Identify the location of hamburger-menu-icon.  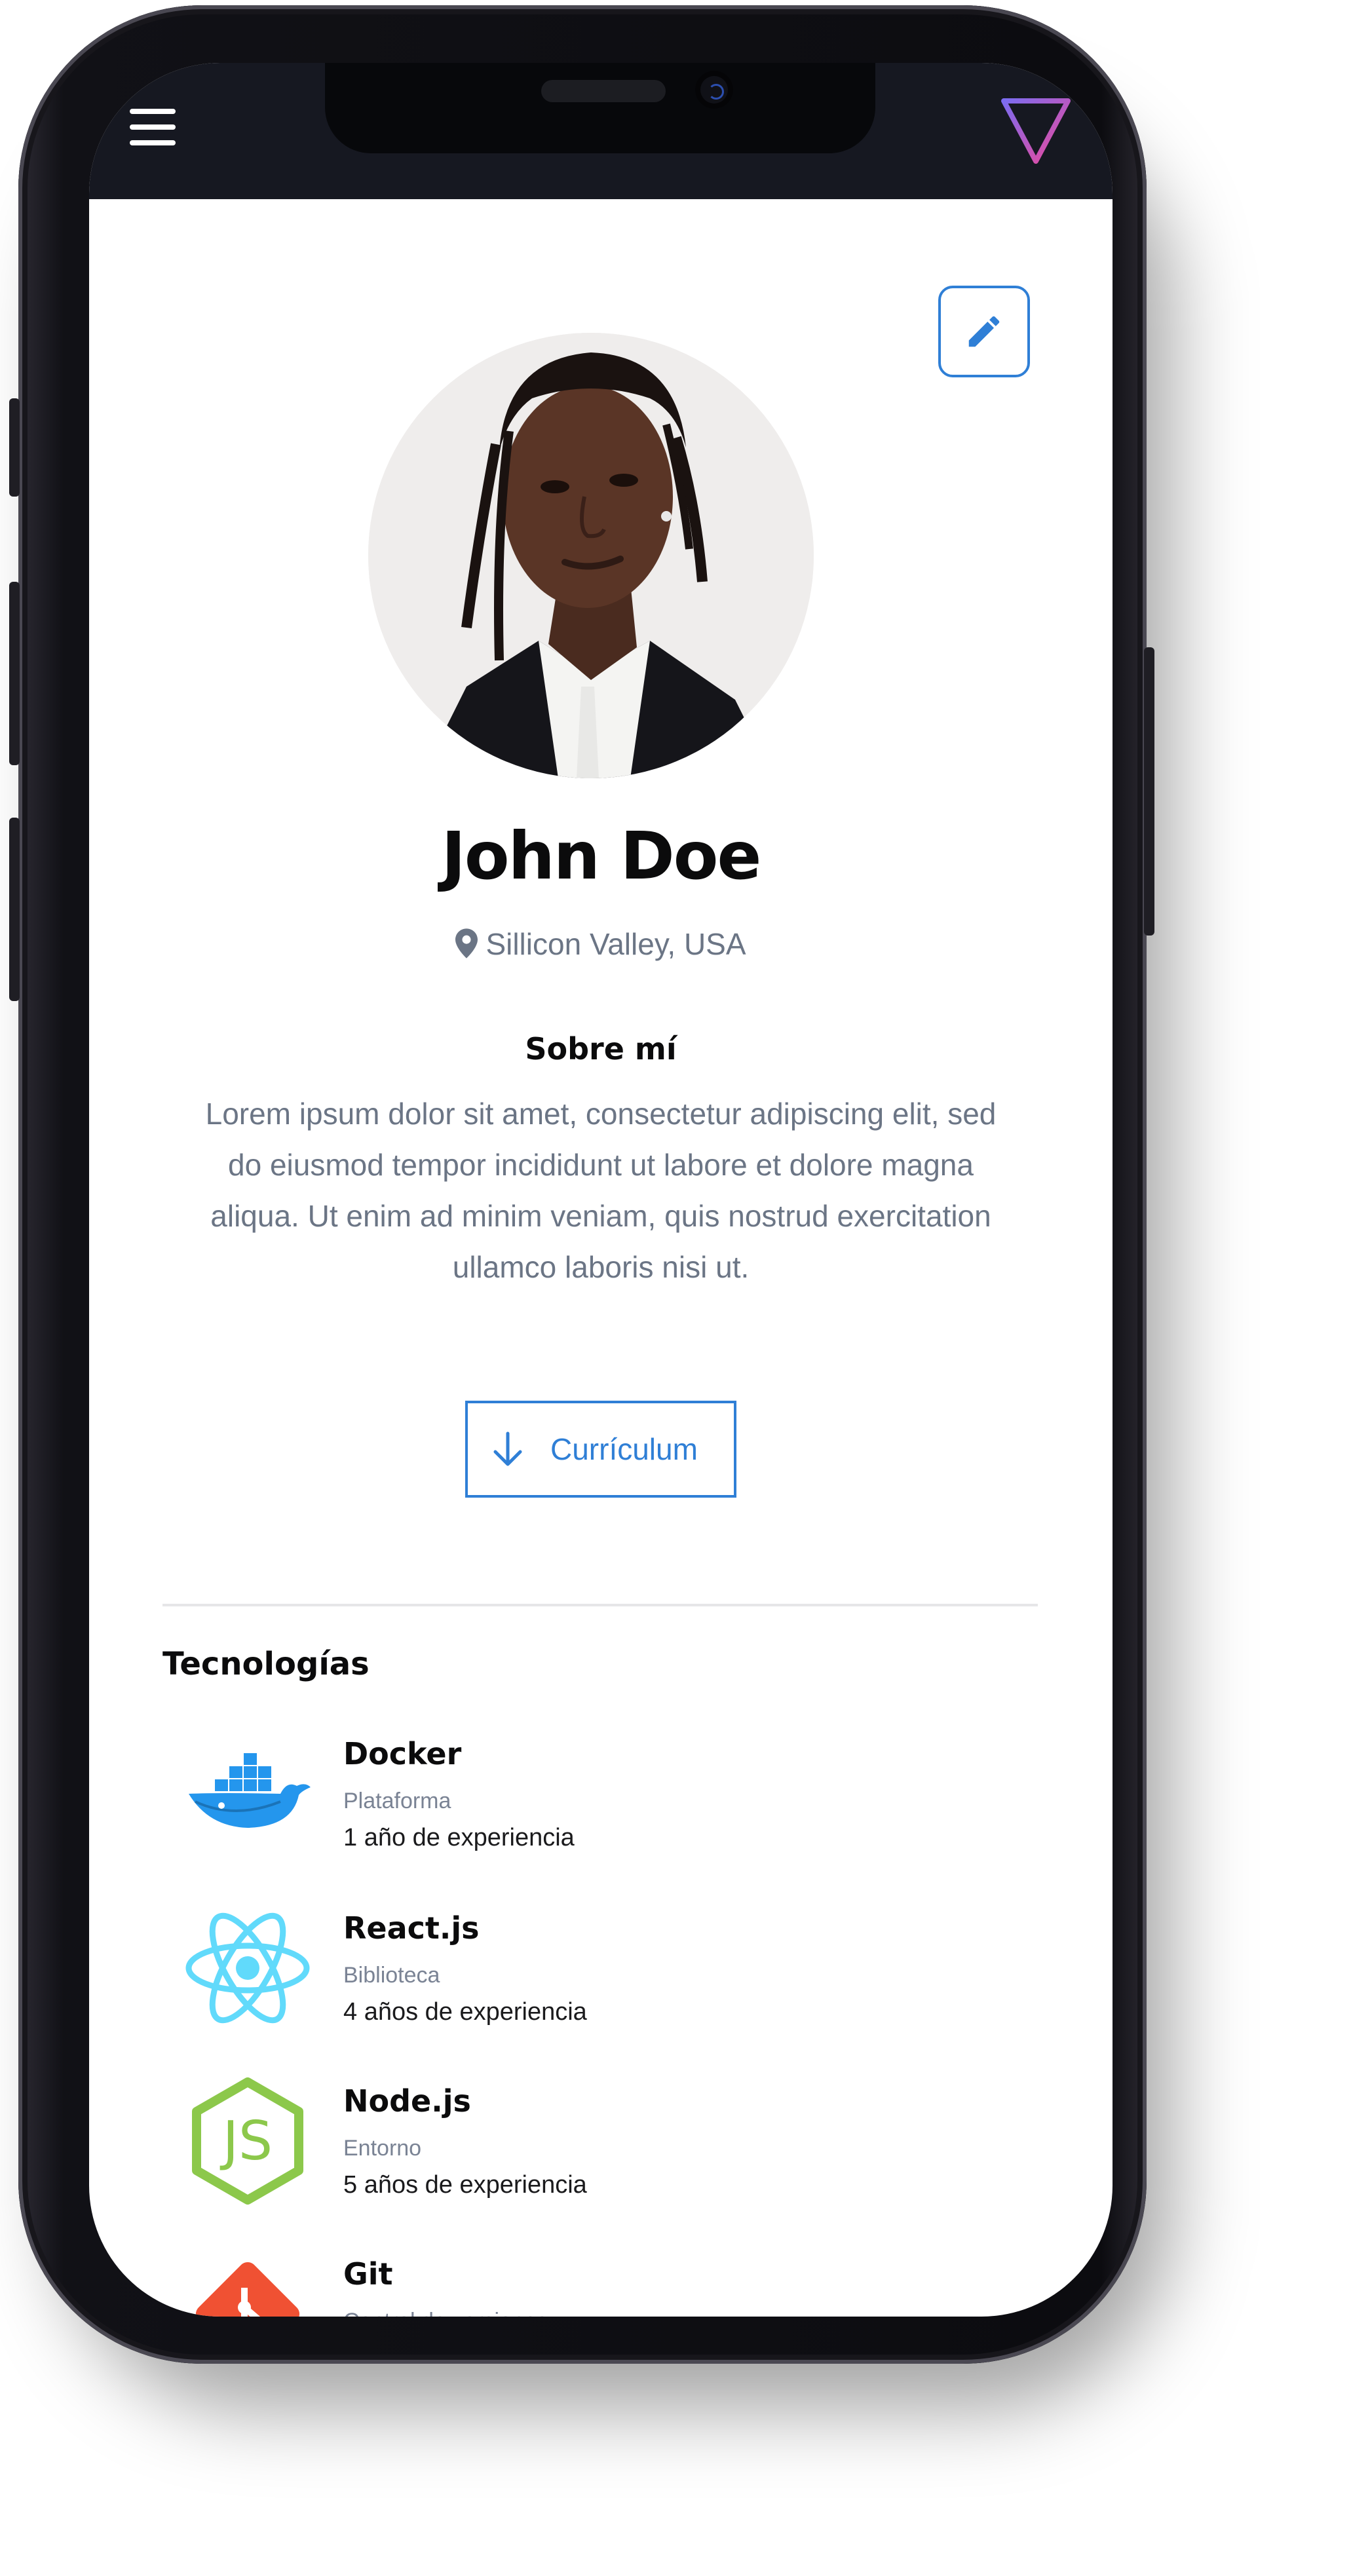
(153, 127).